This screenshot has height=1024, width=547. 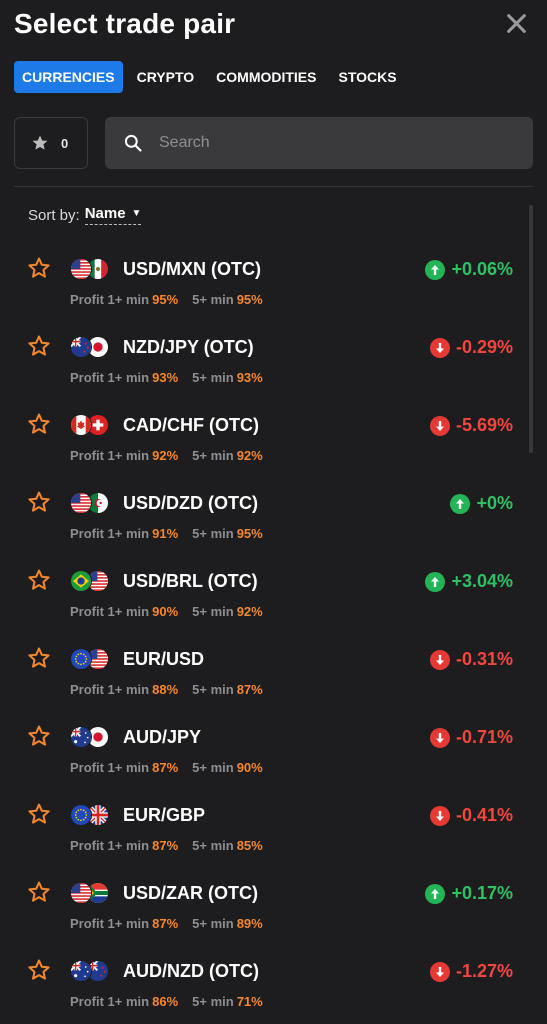 I want to click on sort-control: Sort by: Name ▼, so click(x=85, y=215).